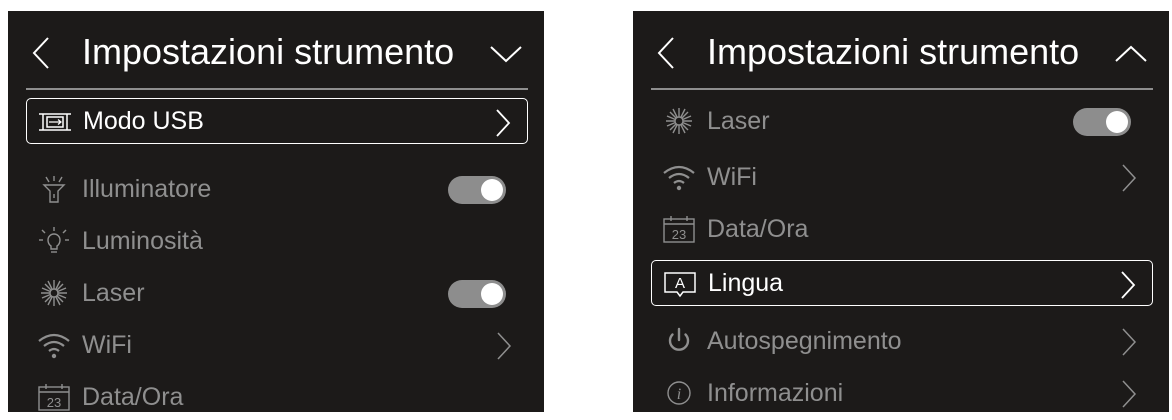  I want to click on menu-item-autospegnimento: Autospegnimento, so click(902, 341).